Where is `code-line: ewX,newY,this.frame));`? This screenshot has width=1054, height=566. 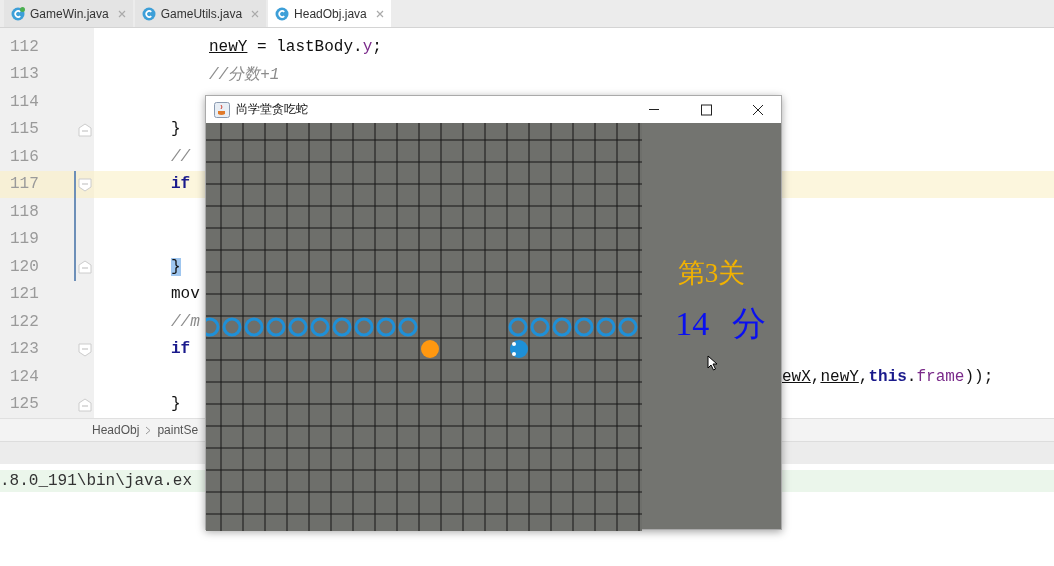 code-line: ewX,newY,this.frame)); is located at coordinates (888, 376).